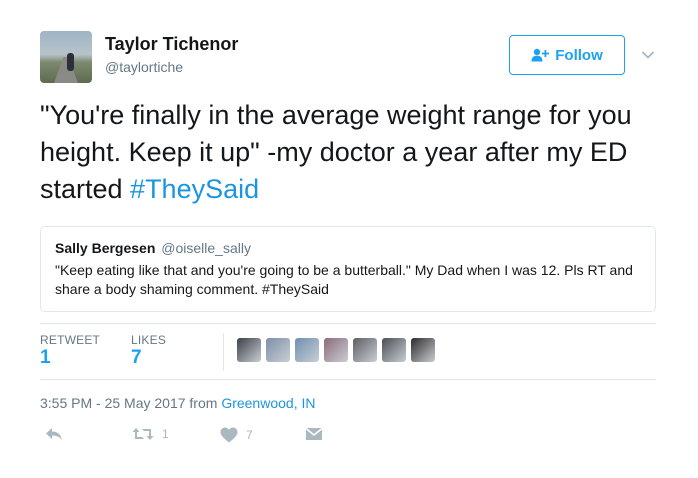  What do you see at coordinates (348, 248) in the screenshot?
I see `quoted-tweet-header: Sally Bergesen @oiselle_sally` at bounding box center [348, 248].